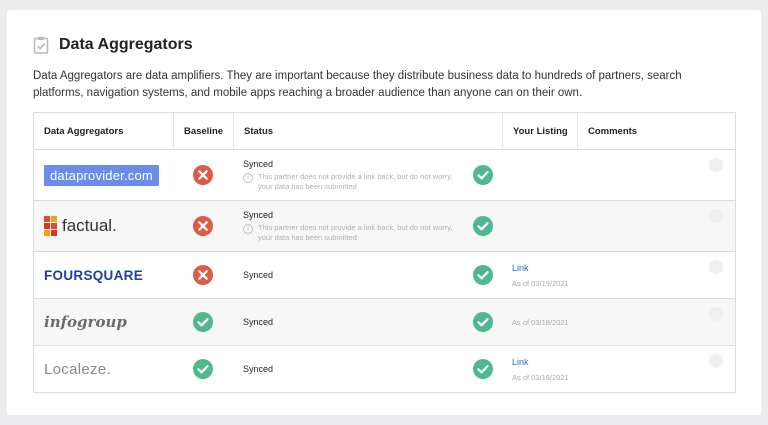  I want to click on table-row: infogroup Synced As of 03/18/2021, so click(384, 322).